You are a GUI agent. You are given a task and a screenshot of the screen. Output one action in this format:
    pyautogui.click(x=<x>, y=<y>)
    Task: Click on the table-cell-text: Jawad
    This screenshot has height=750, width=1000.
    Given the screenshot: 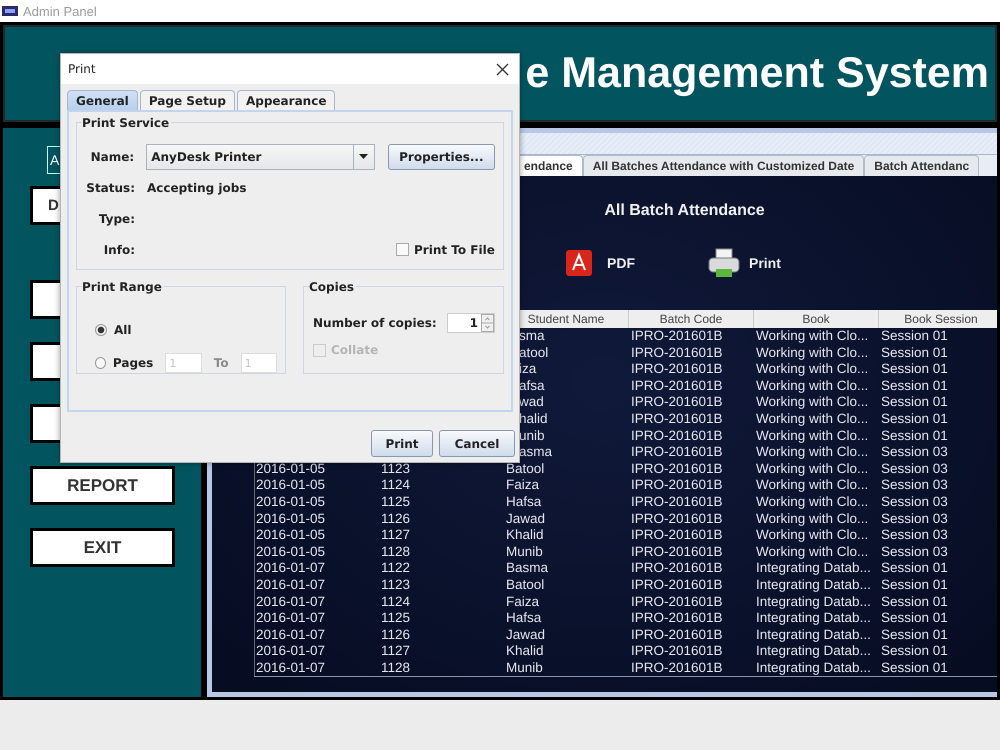 What is the action you would take?
    pyautogui.click(x=525, y=635)
    